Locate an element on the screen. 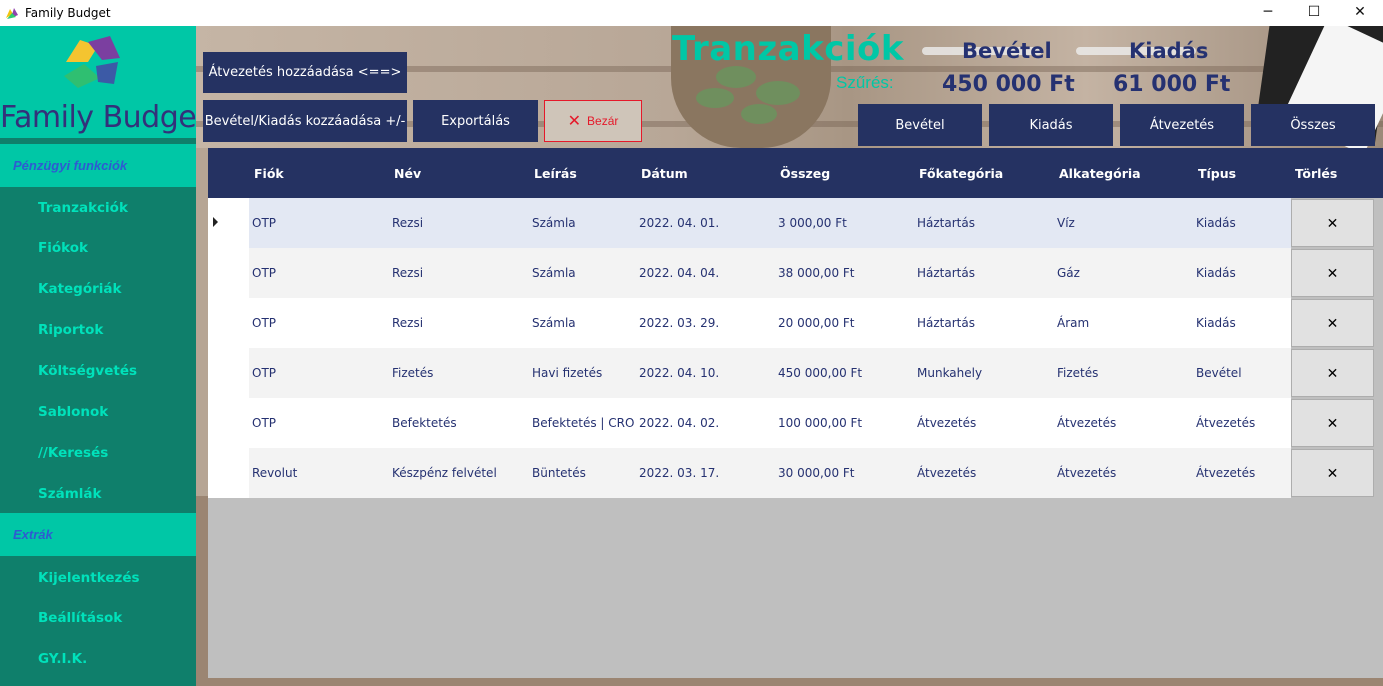  filter-transfer-button: Átvezetés is located at coordinates (1182, 125).